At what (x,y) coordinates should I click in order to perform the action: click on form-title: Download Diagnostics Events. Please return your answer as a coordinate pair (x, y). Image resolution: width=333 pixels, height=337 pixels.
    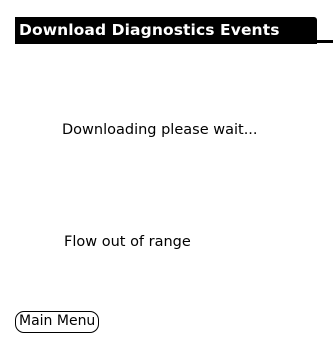
    Looking at the image, I should click on (149, 30).